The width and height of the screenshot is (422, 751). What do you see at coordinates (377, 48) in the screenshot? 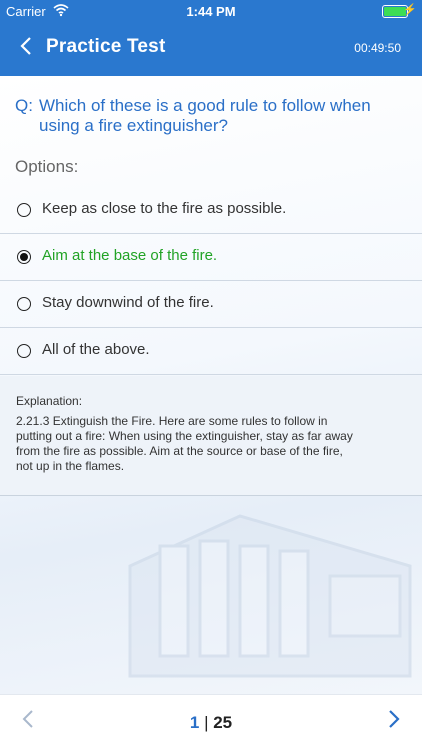
I see `test-timer: 00:49:50` at bounding box center [377, 48].